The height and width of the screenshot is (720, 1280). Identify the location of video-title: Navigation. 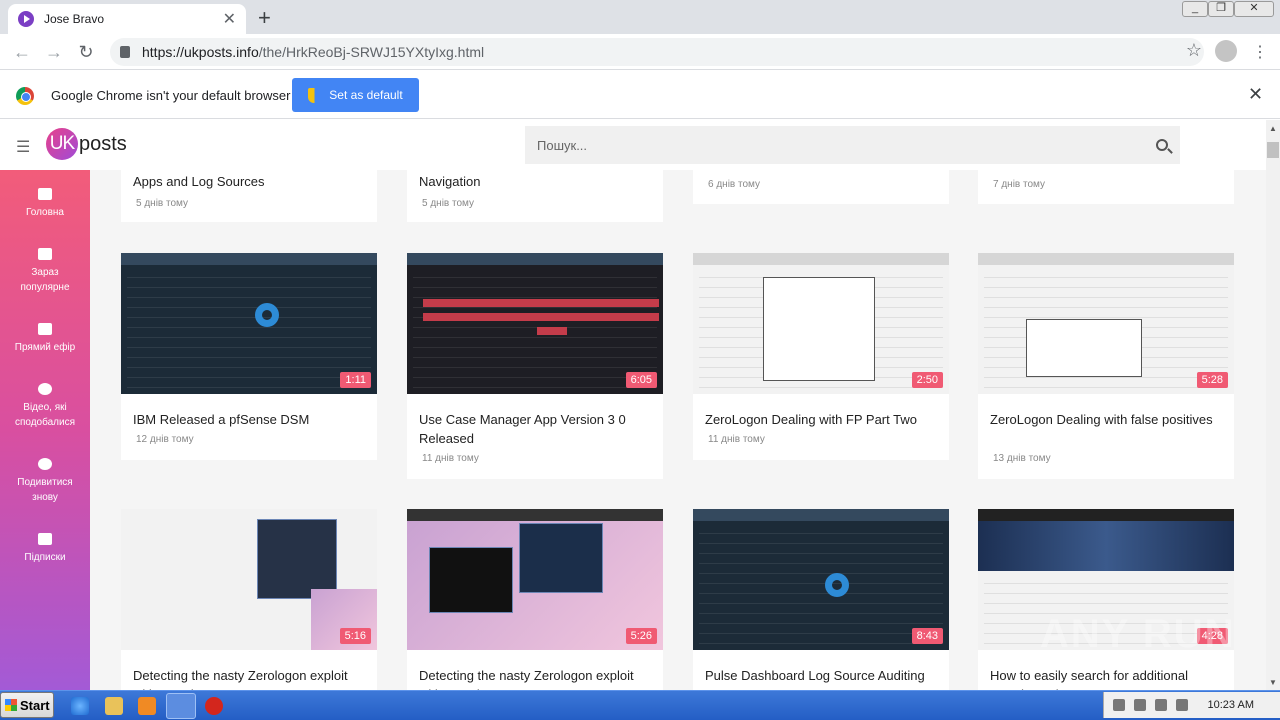
(449, 181).